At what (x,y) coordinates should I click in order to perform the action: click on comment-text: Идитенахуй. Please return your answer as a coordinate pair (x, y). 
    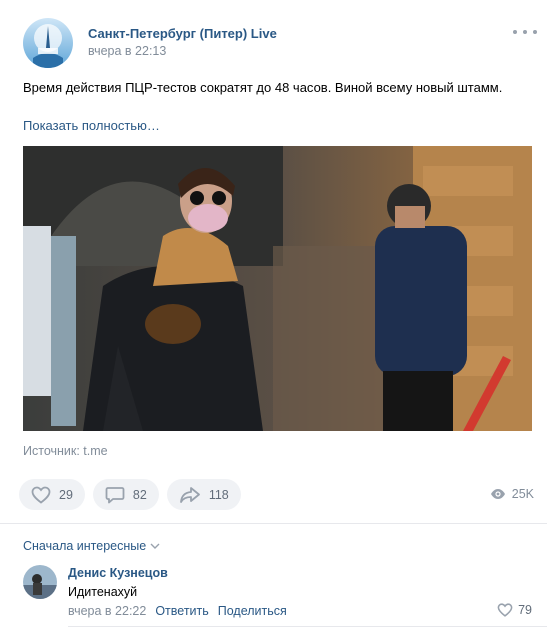
    Looking at the image, I should click on (103, 592).